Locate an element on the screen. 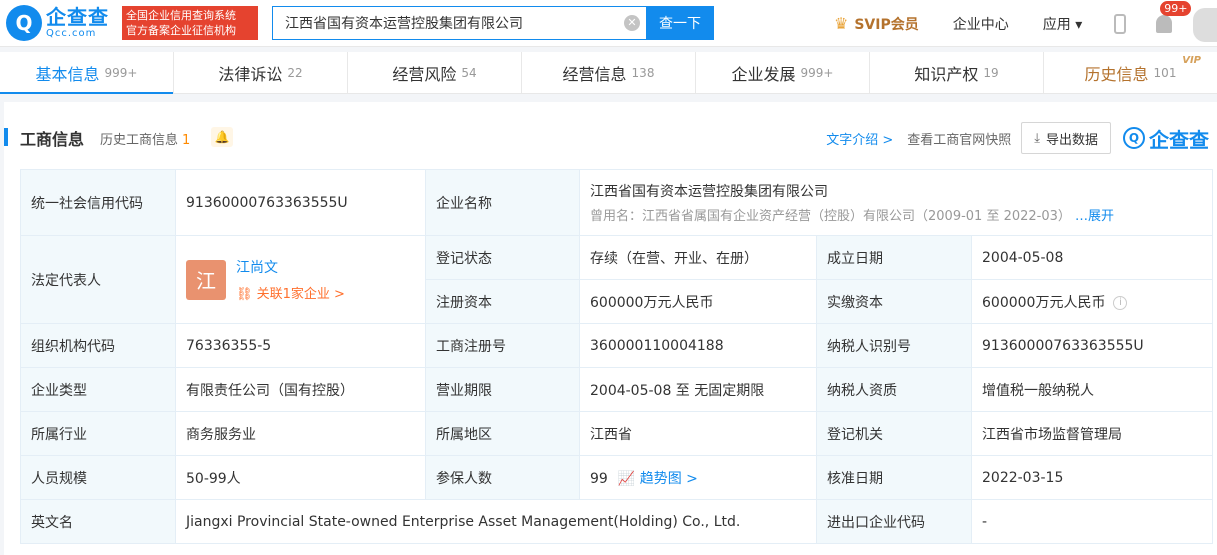 Image resolution: width=1217 pixels, height=555 pixels. text-intro-link: 文字介绍 > is located at coordinates (859, 138).